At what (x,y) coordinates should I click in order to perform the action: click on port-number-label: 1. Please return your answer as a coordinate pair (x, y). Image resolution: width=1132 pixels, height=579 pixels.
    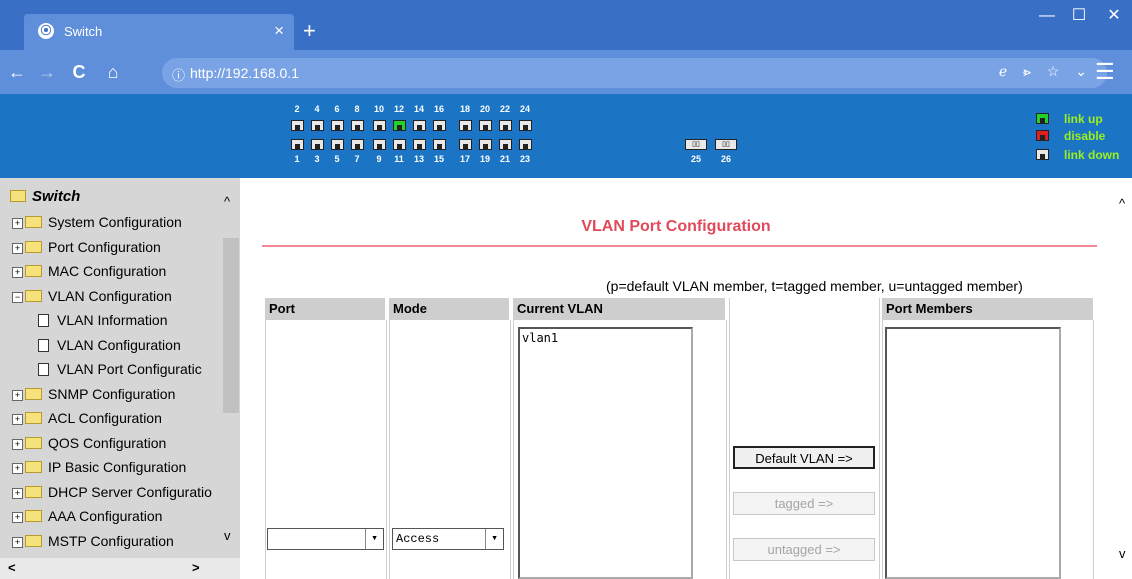
    Looking at the image, I should click on (297, 159).